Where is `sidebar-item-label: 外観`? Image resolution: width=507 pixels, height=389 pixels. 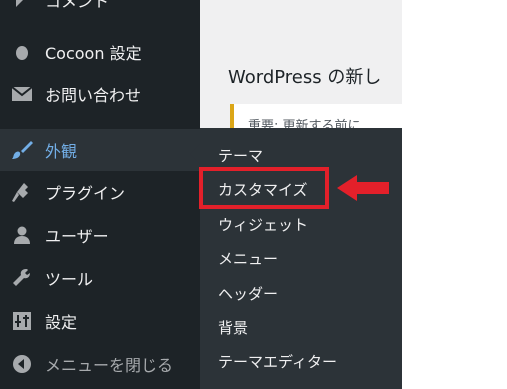
sidebar-item-label: 外観 is located at coordinates (61, 151).